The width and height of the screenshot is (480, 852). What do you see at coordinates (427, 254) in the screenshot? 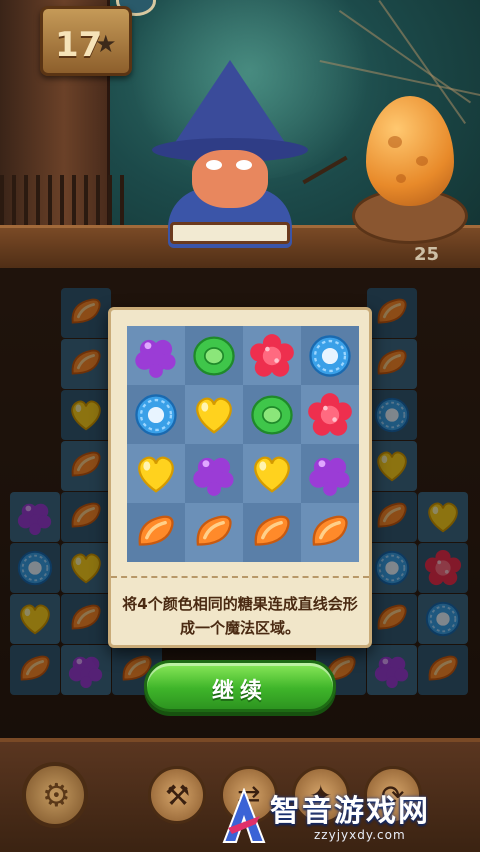
I see `moves-counter: 25` at bounding box center [427, 254].